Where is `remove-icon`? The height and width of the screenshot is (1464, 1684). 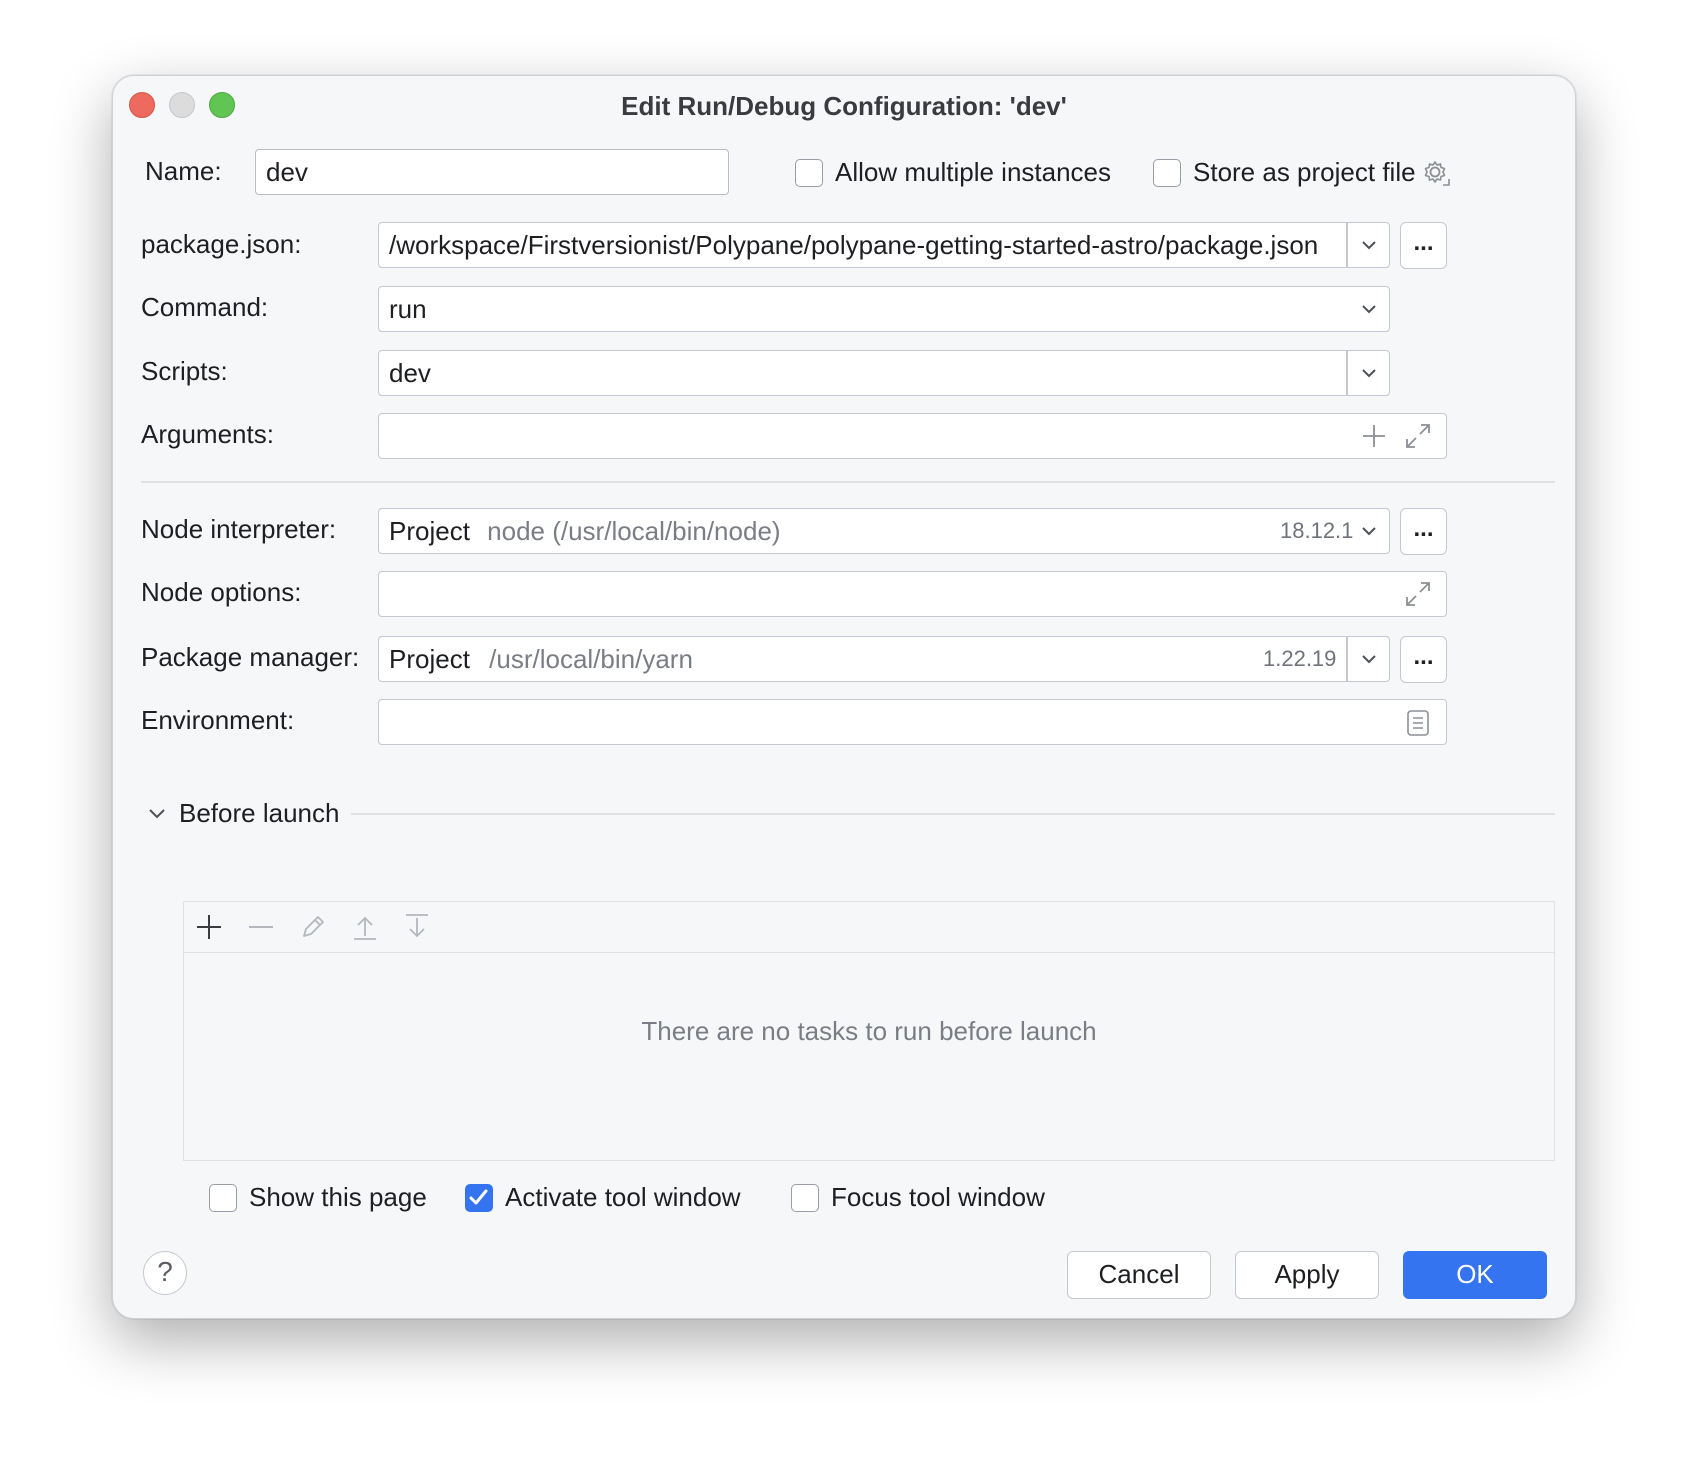 remove-icon is located at coordinates (261, 927).